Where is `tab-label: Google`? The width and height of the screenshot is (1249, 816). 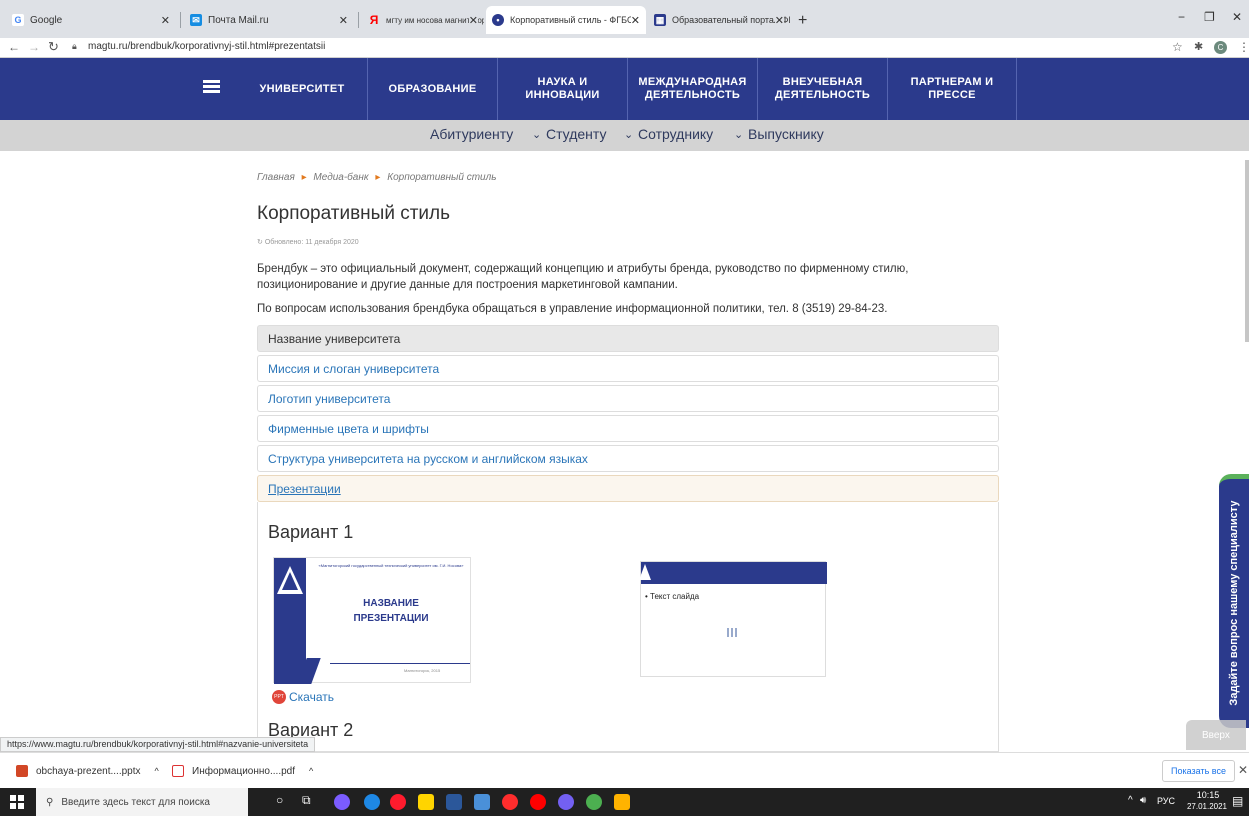 tab-label: Google is located at coordinates (46, 20).